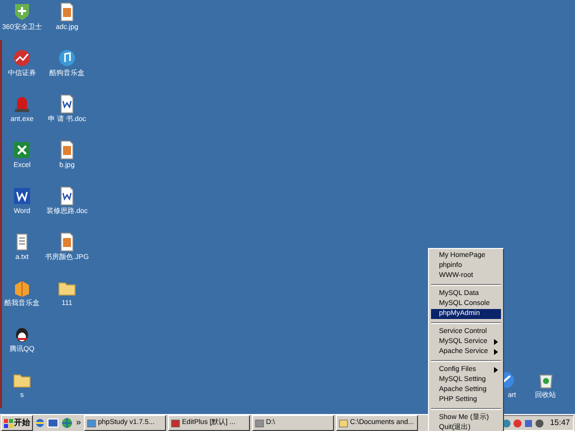 The image size is (575, 431). I want to click on drive-icon, so click(259, 423).